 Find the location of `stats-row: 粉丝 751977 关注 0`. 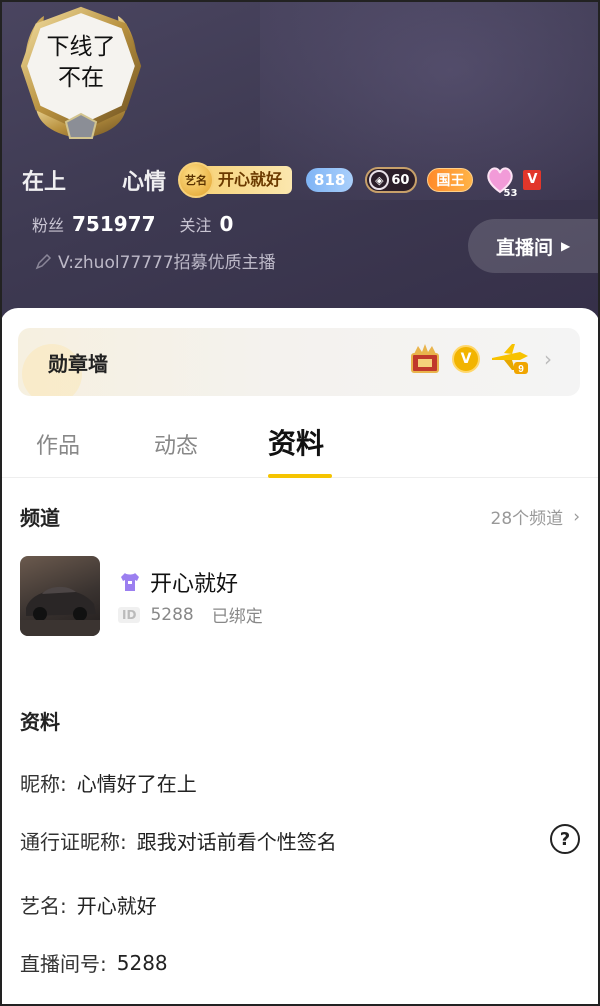

stats-row: 粉丝 751977 关注 0 is located at coordinates (132, 224).